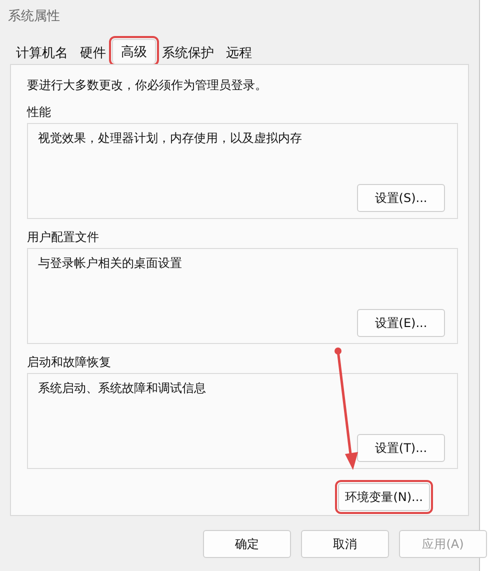 The width and height of the screenshot is (500, 571). Describe the element at coordinates (170, 138) in the screenshot. I see `group-description: 视觉效果，处理器计划，内存使用，以及虚拟内存` at that location.